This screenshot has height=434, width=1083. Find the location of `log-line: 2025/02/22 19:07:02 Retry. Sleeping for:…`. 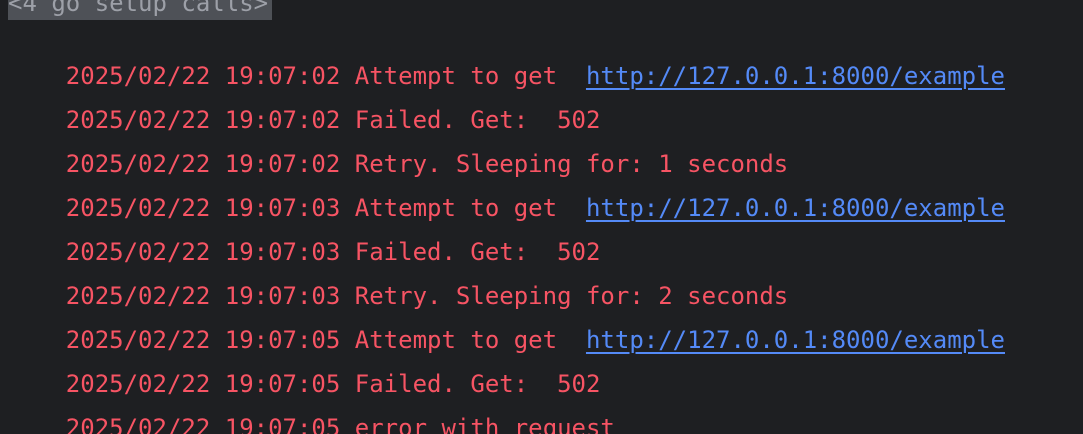

log-line: 2025/02/22 19:07:02 Retry. Sleeping for:… is located at coordinates (398, 147).